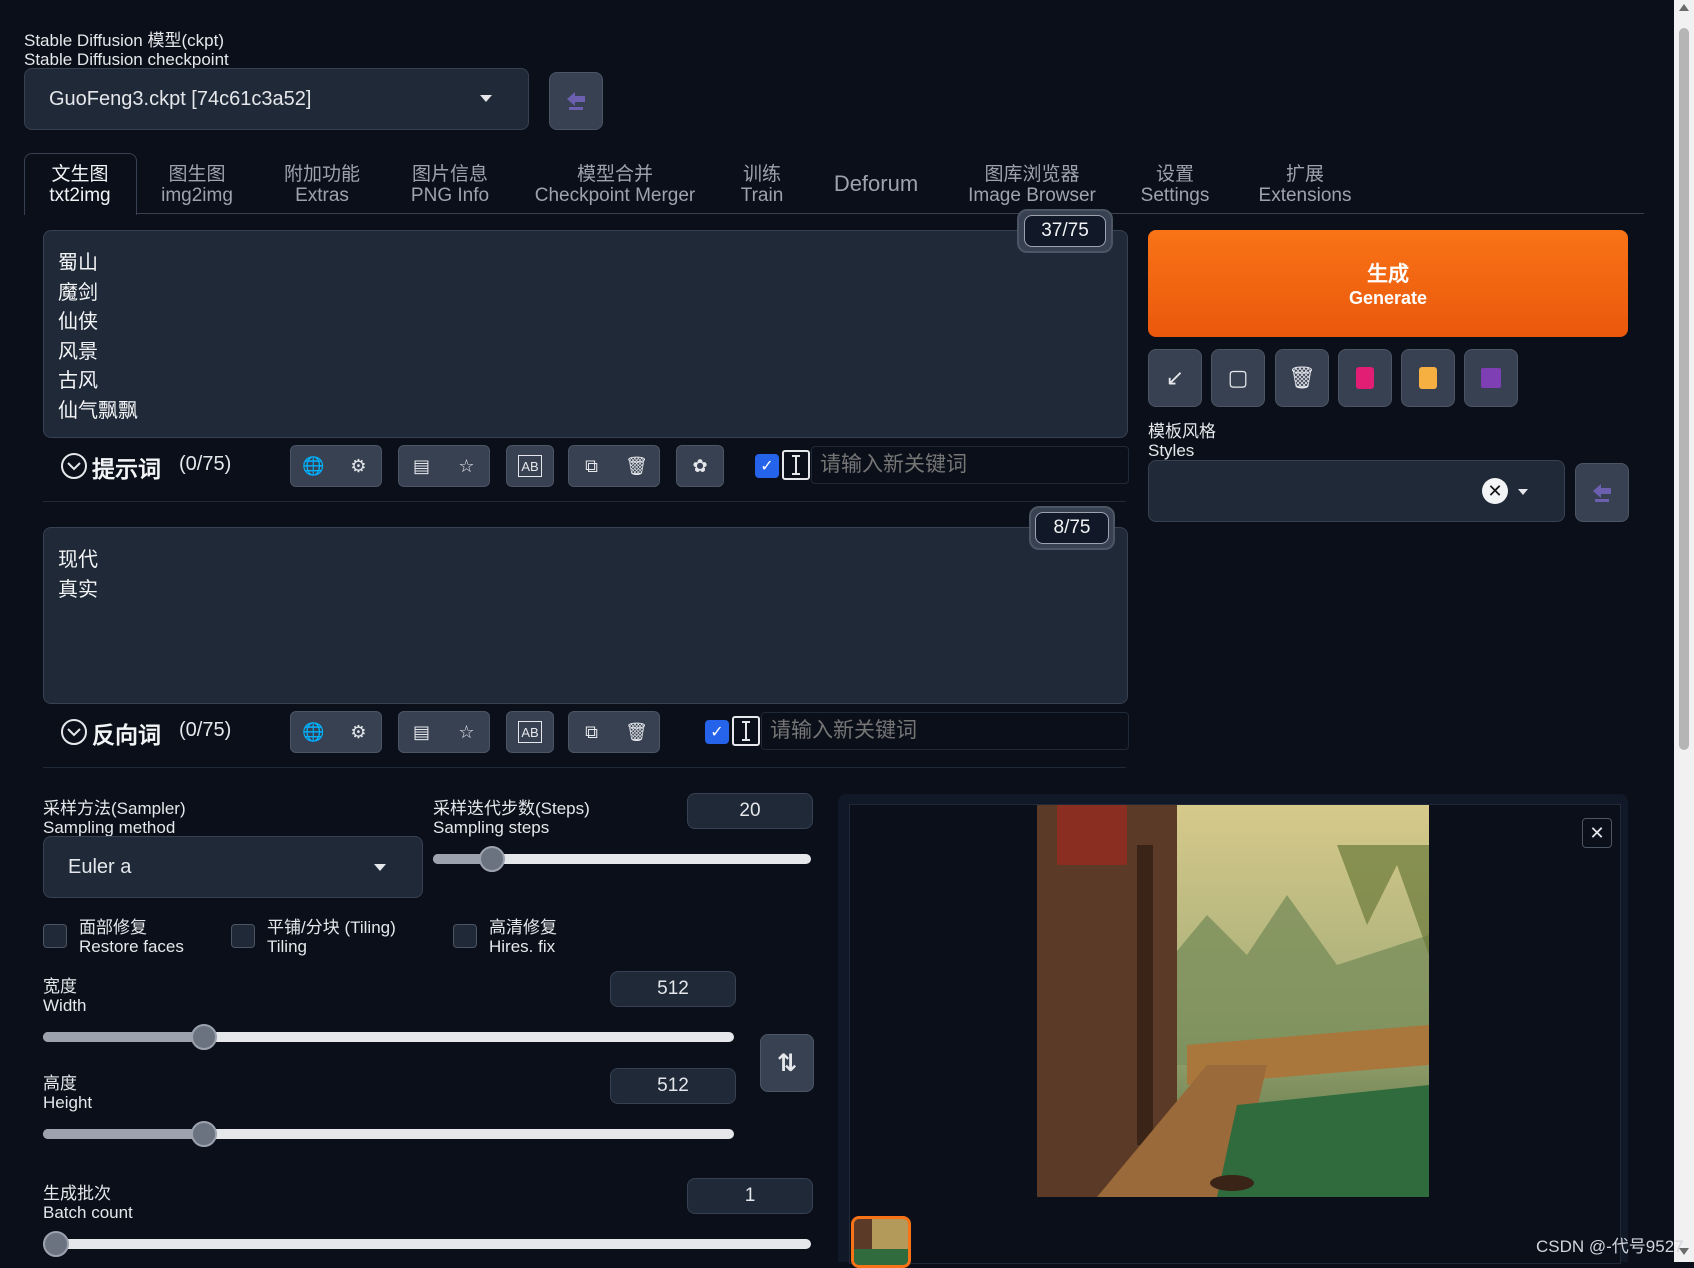  I want to click on apply-style-button, so click(1428, 378).